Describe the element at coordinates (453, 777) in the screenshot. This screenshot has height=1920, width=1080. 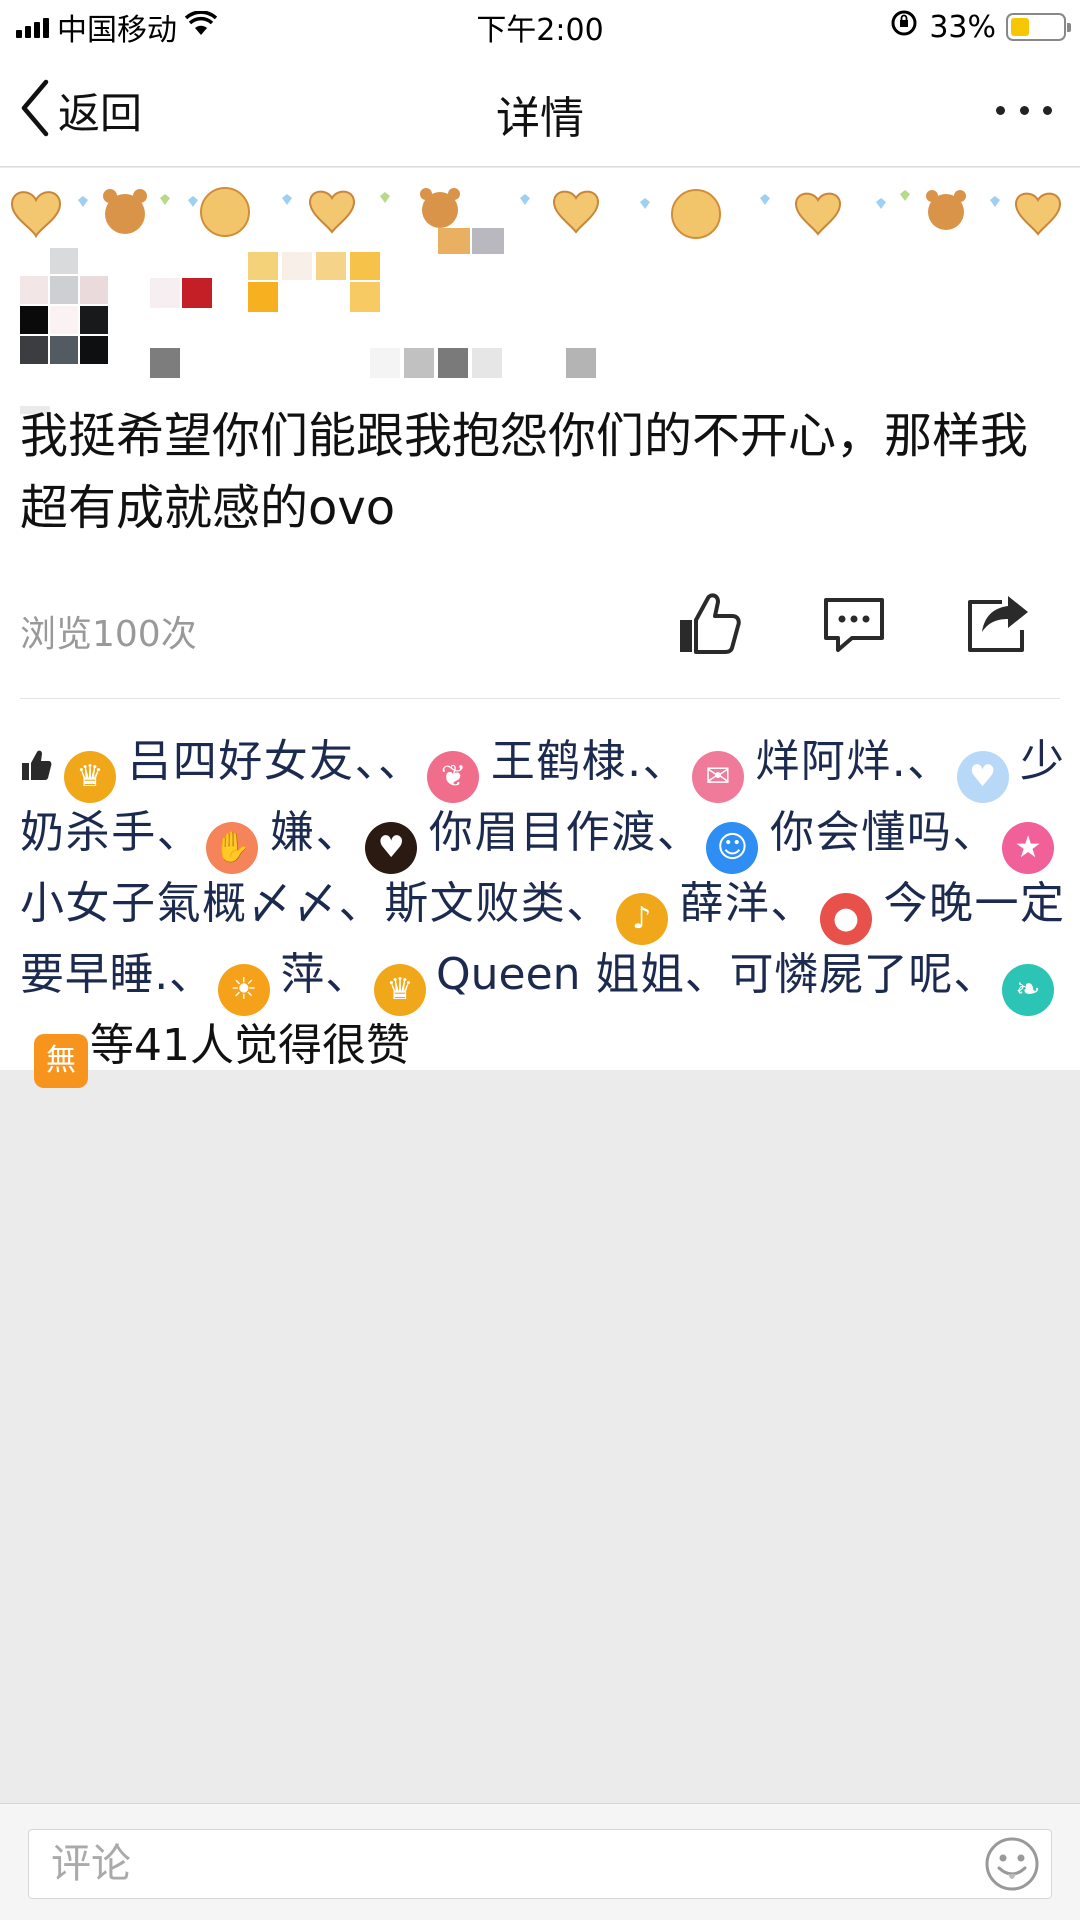
I see `wings-icon: ❦` at that location.